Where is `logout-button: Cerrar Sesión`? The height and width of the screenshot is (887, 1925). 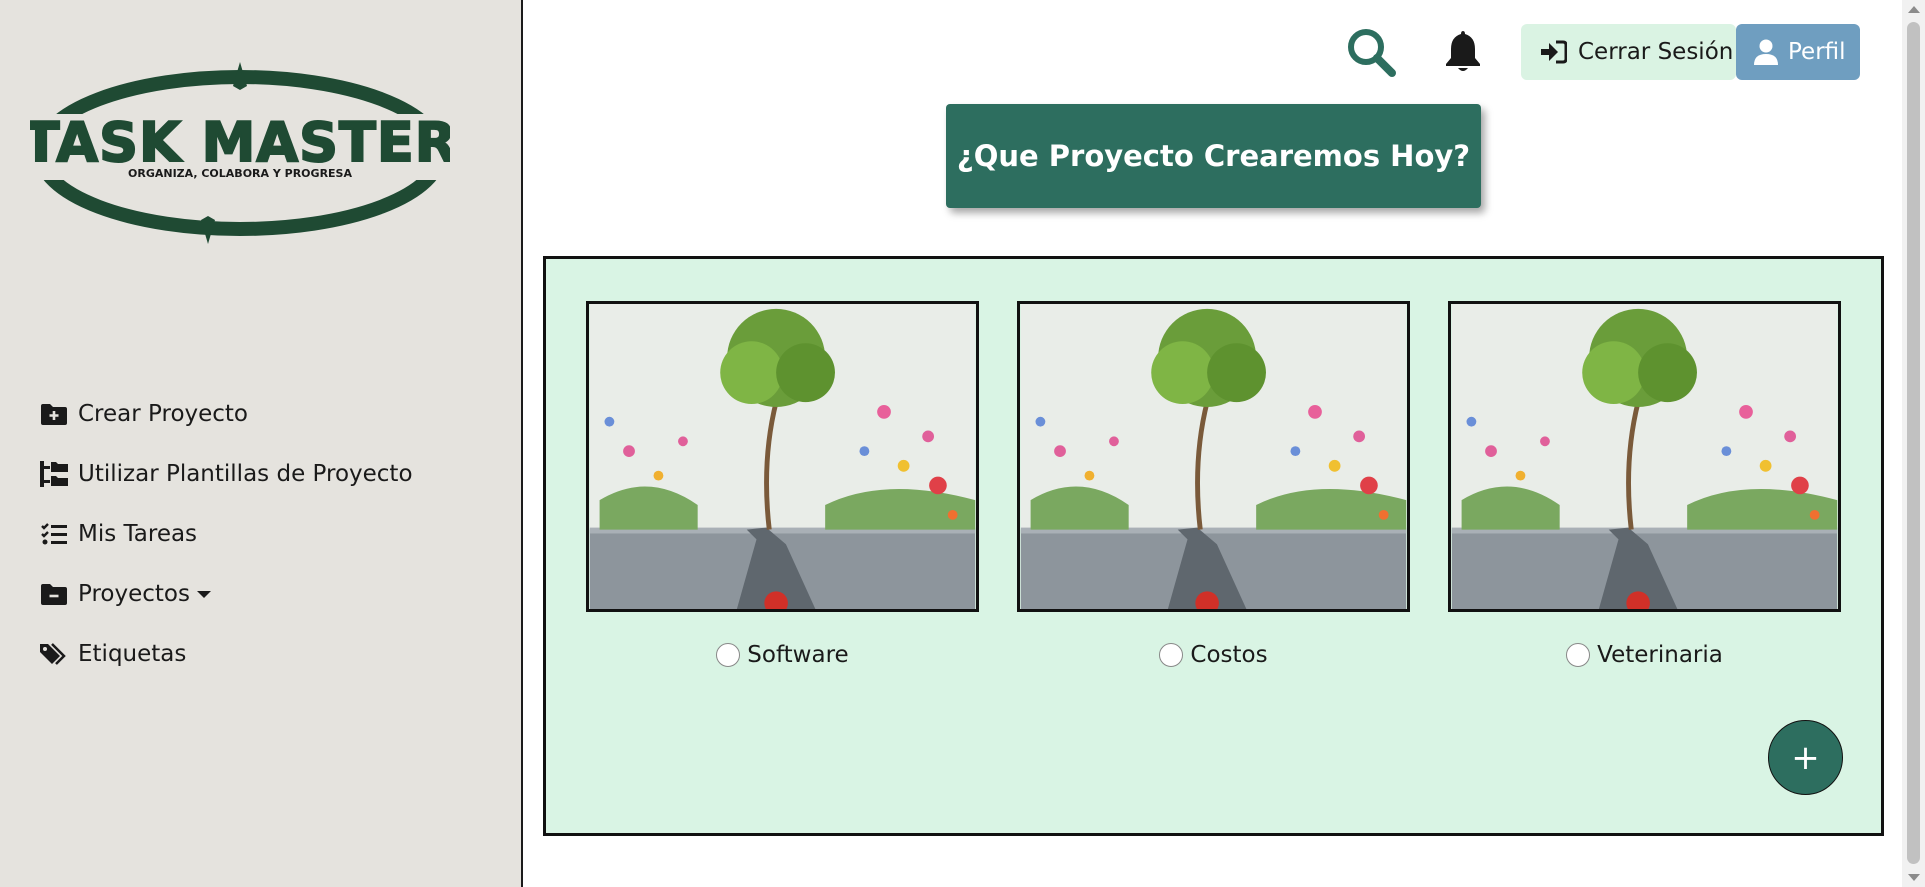
logout-button: Cerrar Sesión is located at coordinates (1628, 52).